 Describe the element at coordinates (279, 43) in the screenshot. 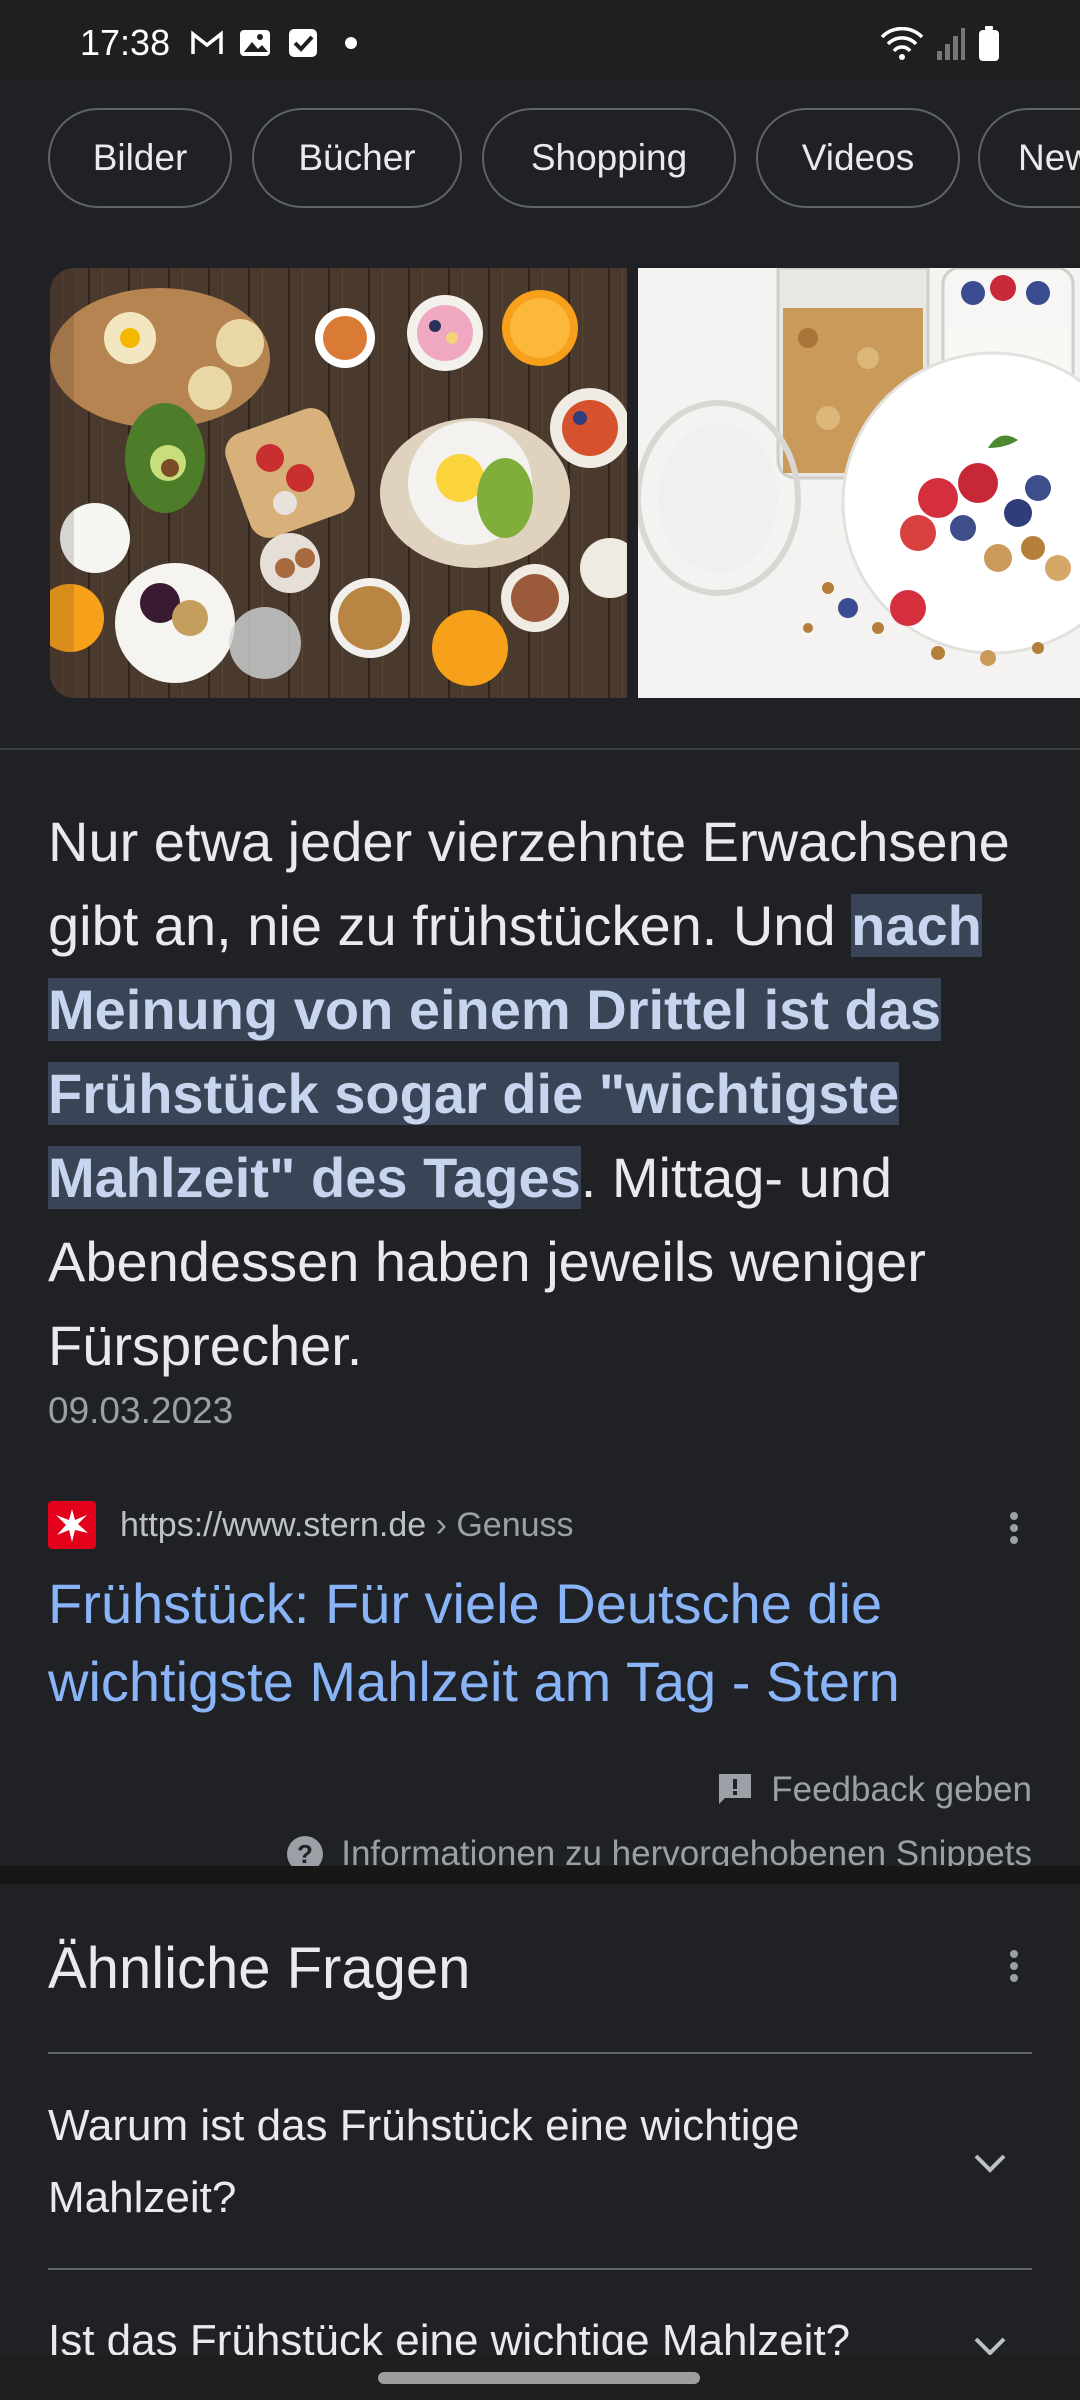

I see `notification-icons` at that location.